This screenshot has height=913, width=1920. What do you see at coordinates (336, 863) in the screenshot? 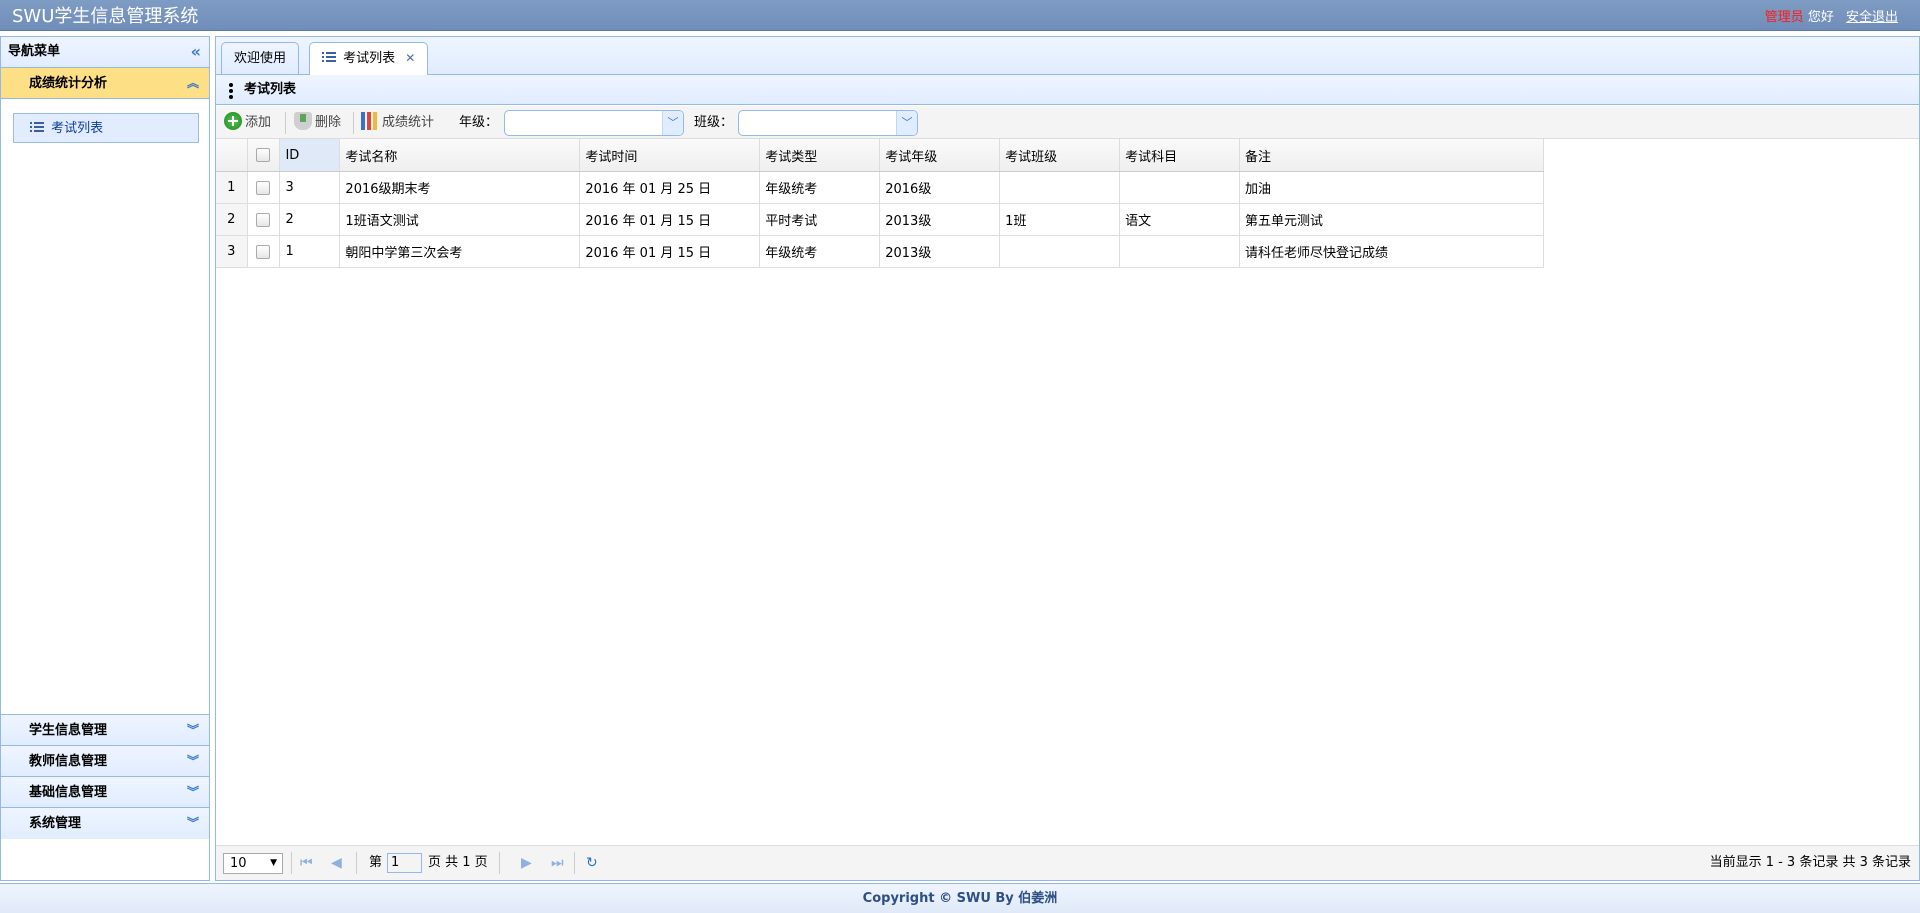
I see `prev-page-icon: ◀` at bounding box center [336, 863].